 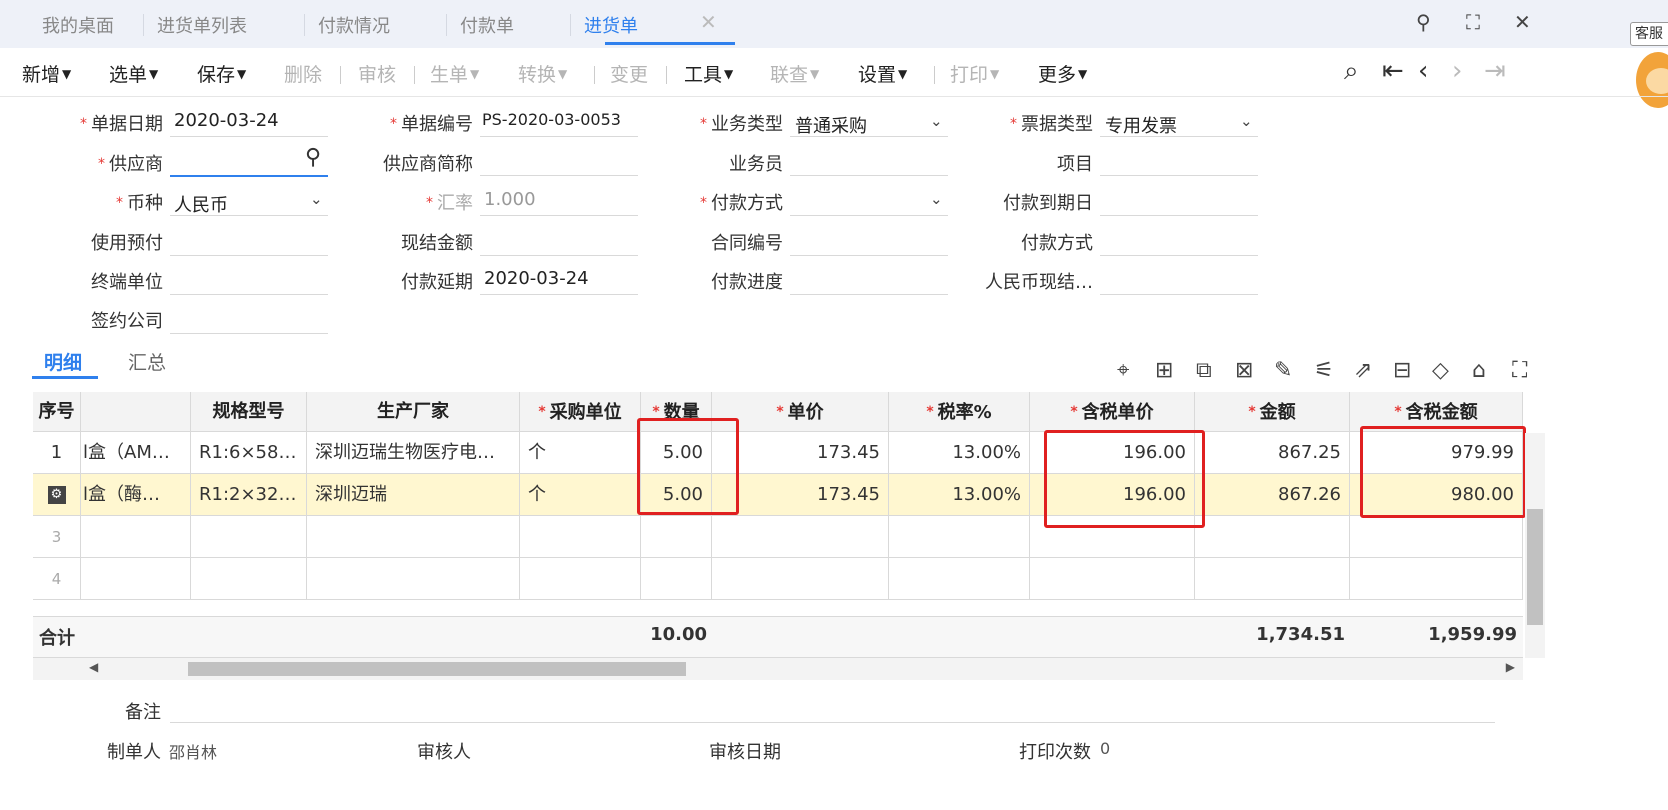 What do you see at coordinates (559, 255) in the screenshot?
I see `cash-amount-field` at bounding box center [559, 255].